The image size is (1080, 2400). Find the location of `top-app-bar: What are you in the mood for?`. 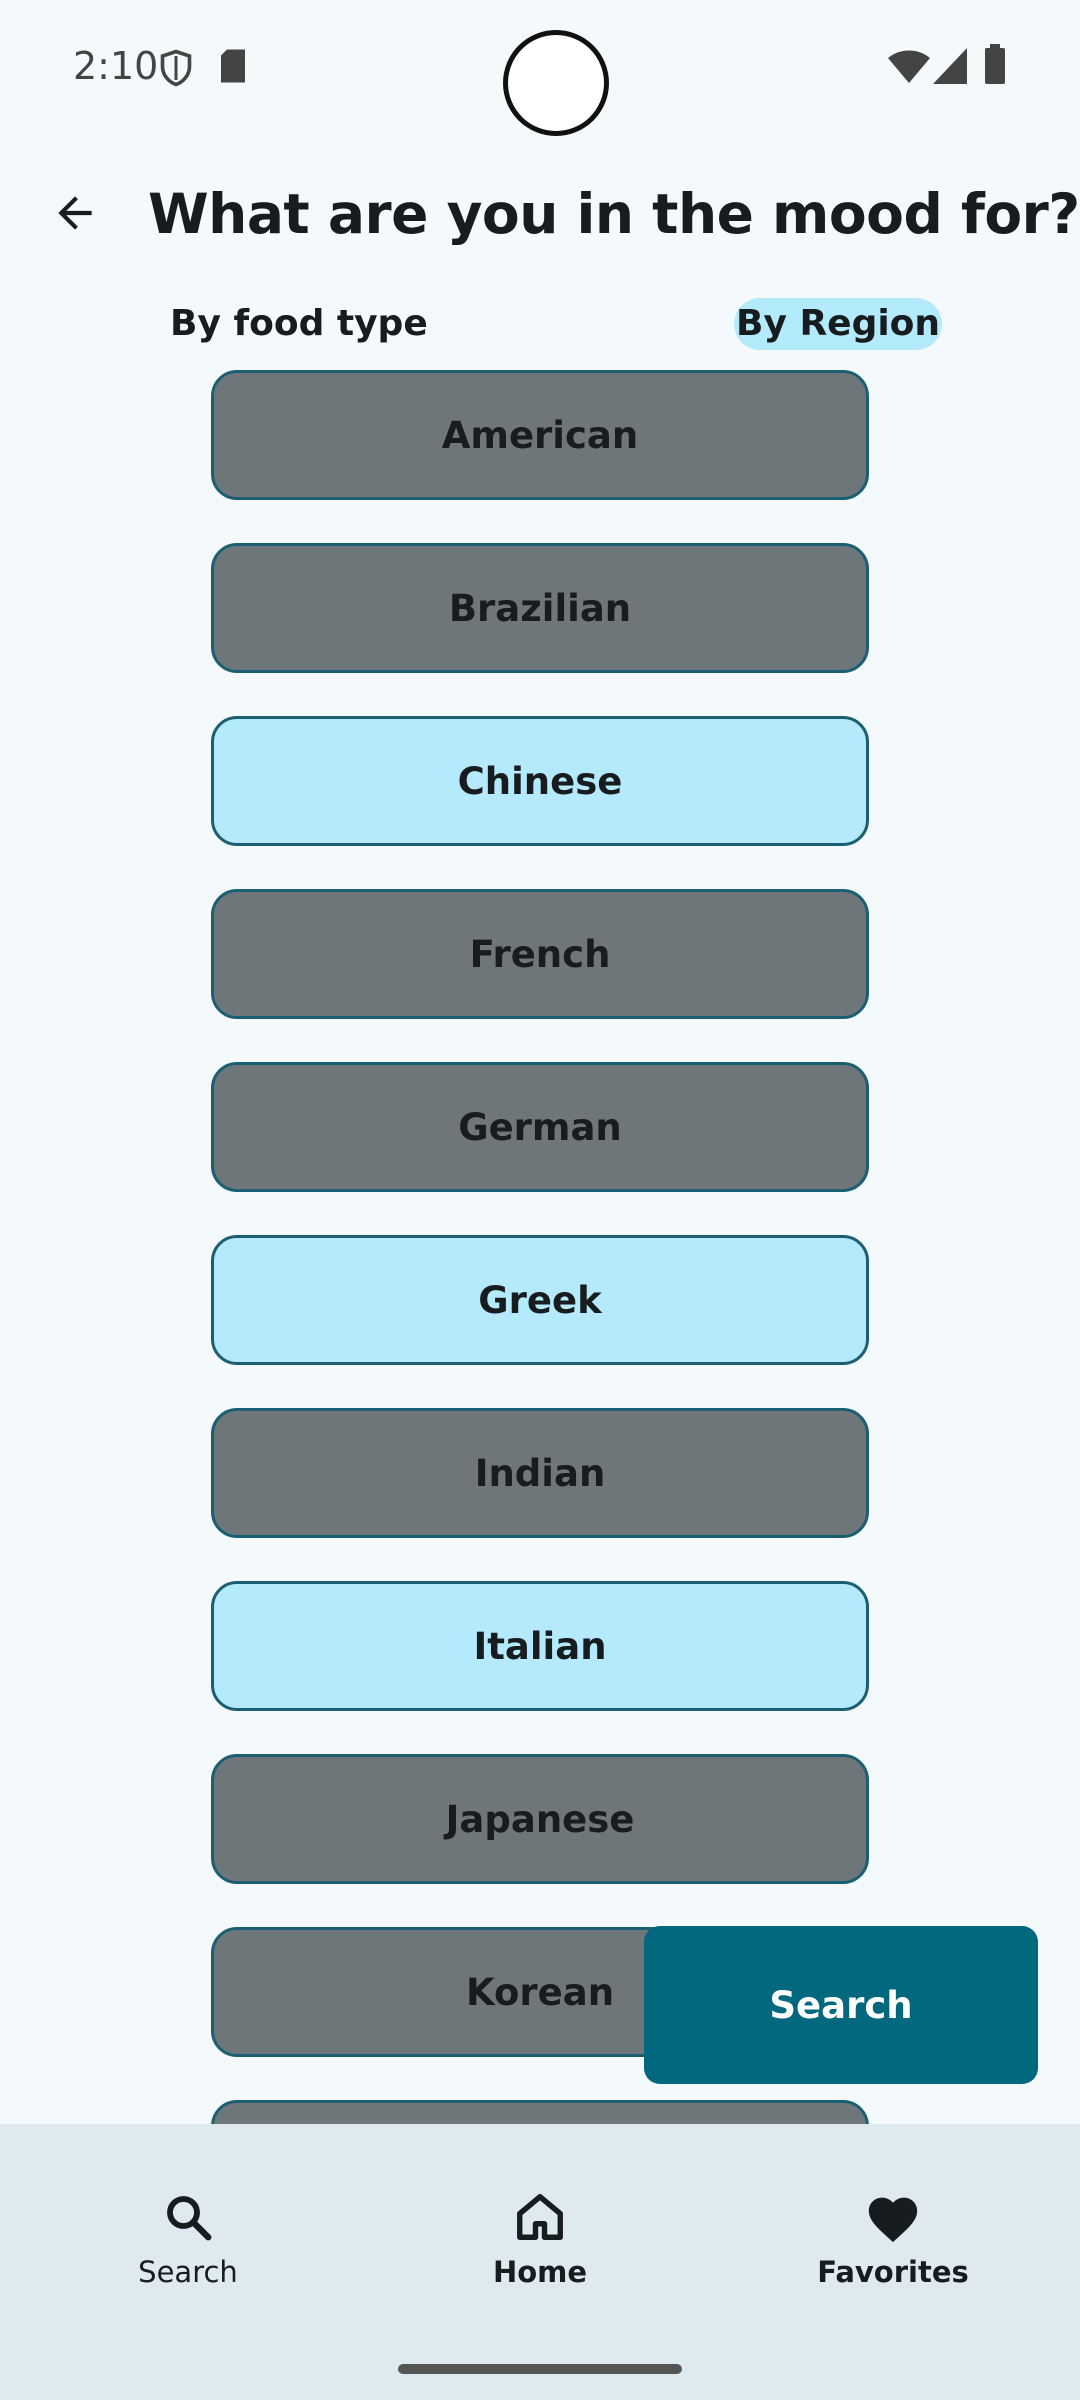

top-app-bar: What are you in the mood for? is located at coordinates (540, 220).